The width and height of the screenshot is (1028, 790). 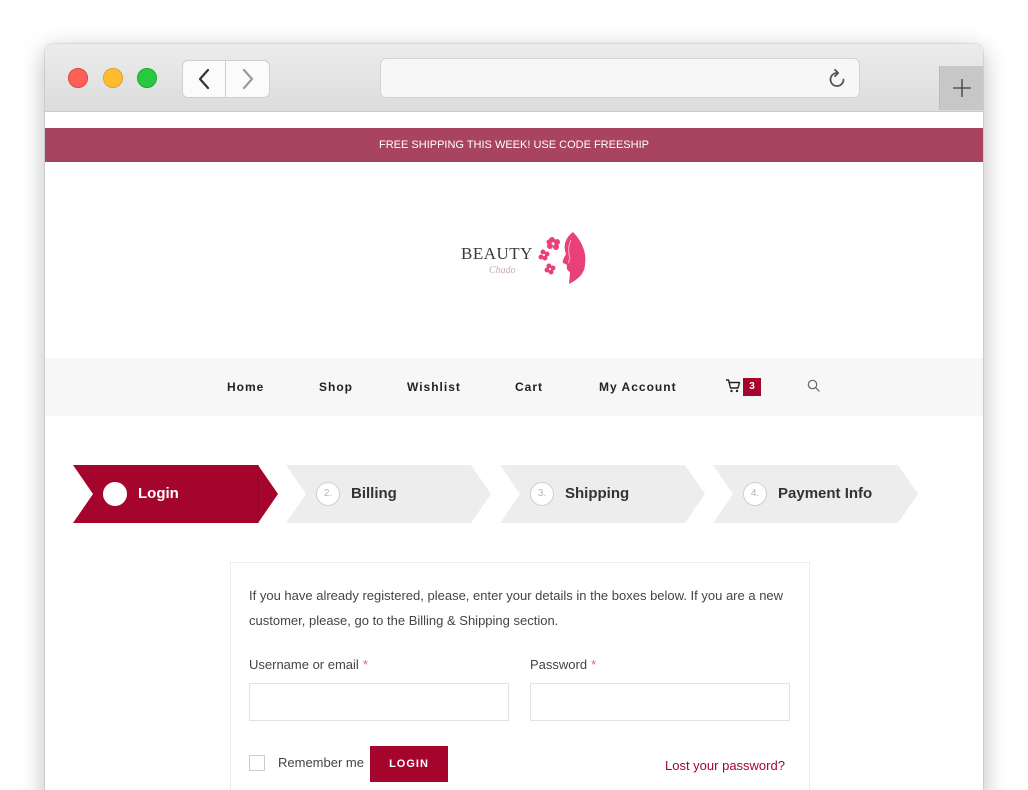 I want to click on plus-icon, so click(x=961, y=88).